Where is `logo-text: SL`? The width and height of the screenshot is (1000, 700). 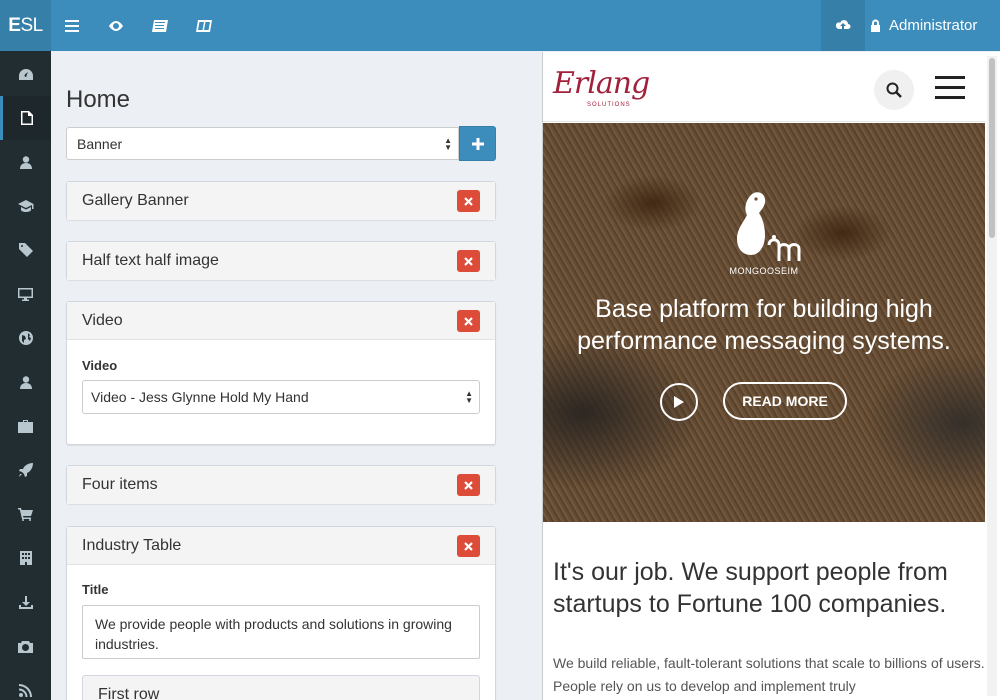 logo-text: SL is located at coordinates (31, 25).